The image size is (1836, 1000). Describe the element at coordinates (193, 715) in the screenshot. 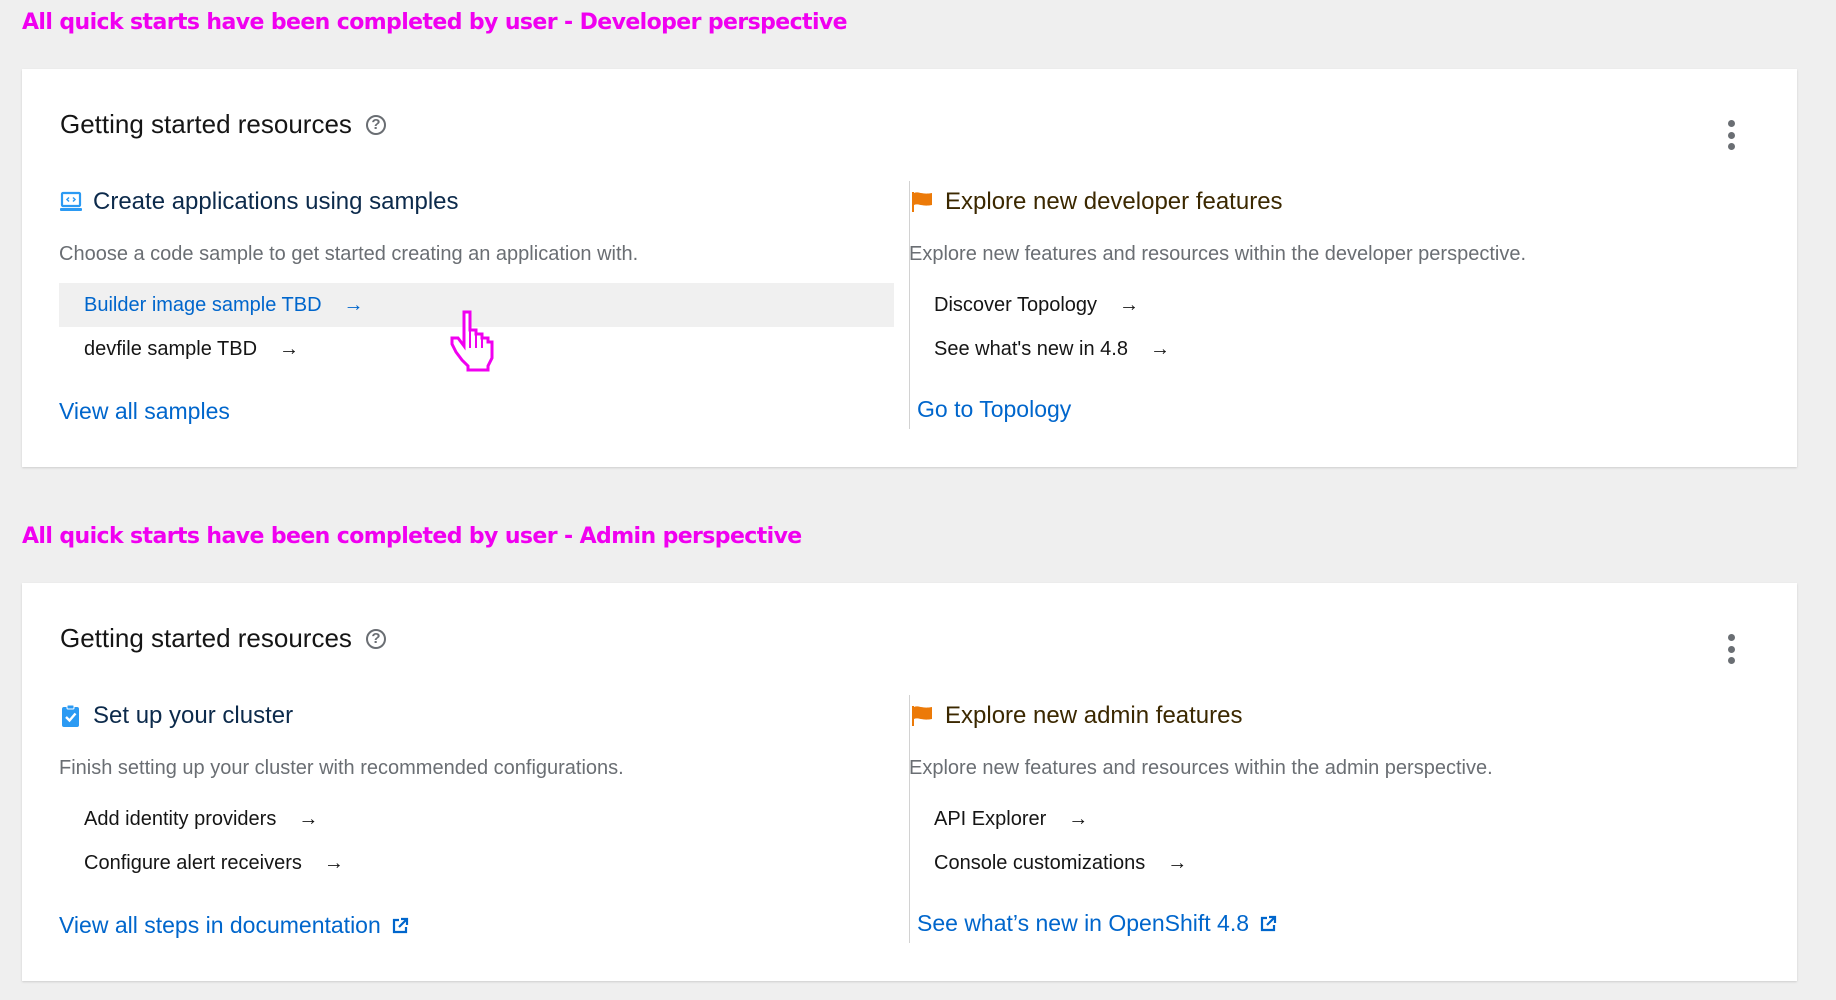

I see `column-heading-text: Set up your cluster` at that location.